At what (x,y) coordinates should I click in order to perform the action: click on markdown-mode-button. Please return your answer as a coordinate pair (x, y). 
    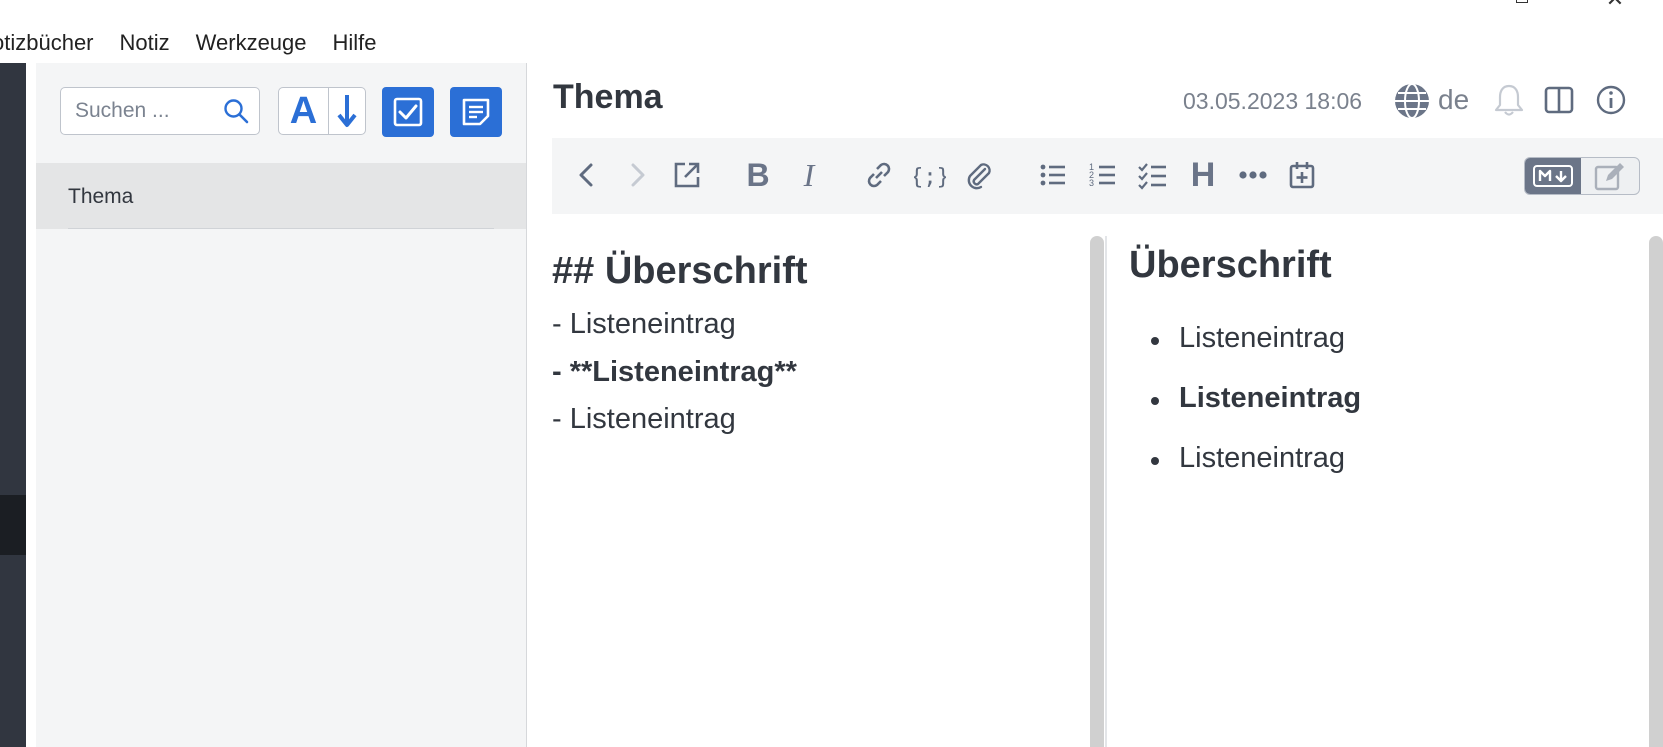
    Looking at the image, I should click on (1553, 176).